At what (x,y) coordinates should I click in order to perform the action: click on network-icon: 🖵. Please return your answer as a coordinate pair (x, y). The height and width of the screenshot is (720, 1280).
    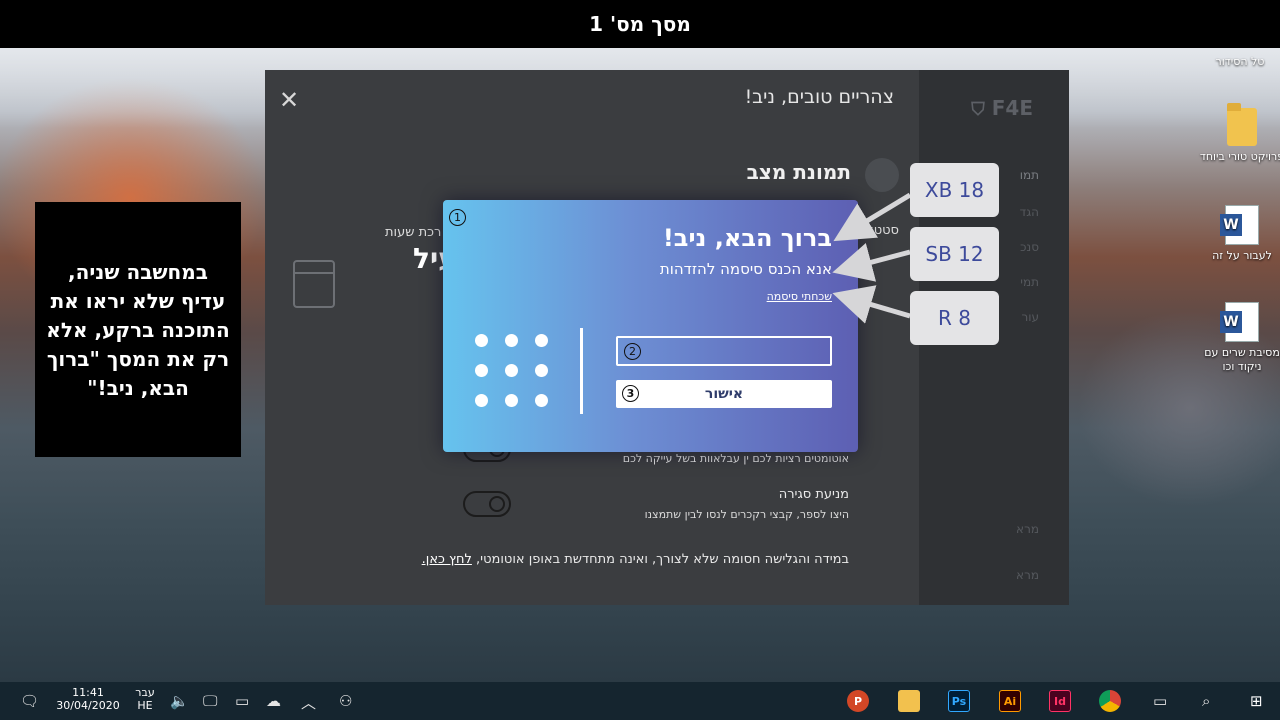
    Looking at the image, I should click on (210, 701).